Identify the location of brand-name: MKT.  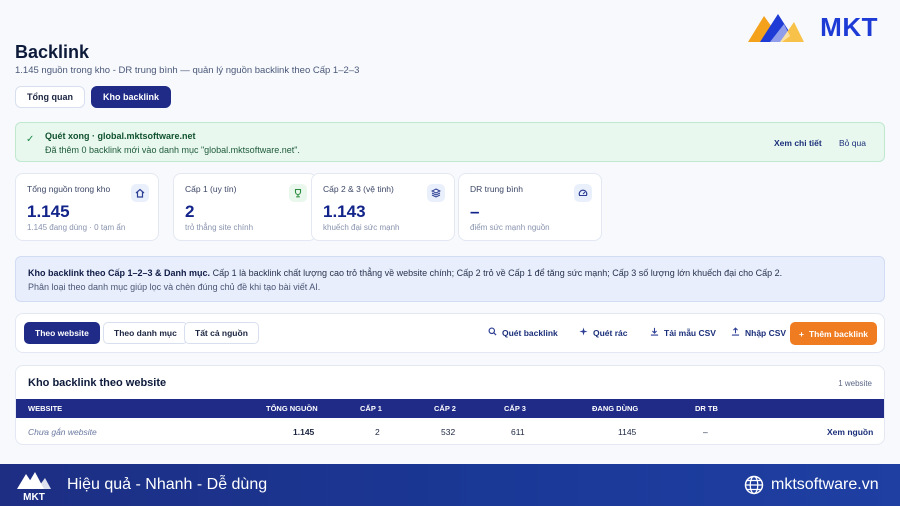
(849, 26).